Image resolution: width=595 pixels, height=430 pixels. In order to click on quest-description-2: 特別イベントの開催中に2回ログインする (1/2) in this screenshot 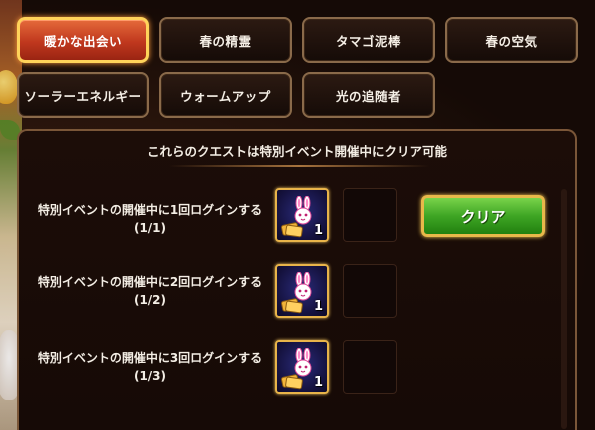, I will do `click(150, 291)`.